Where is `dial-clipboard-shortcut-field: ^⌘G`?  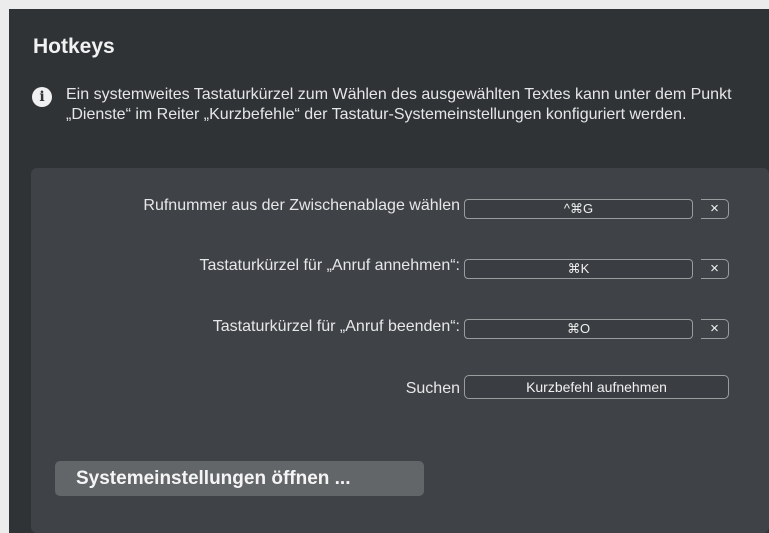 dial-clipboard-shortcut-field: ^⌘G is located at coordinates (578, 209).